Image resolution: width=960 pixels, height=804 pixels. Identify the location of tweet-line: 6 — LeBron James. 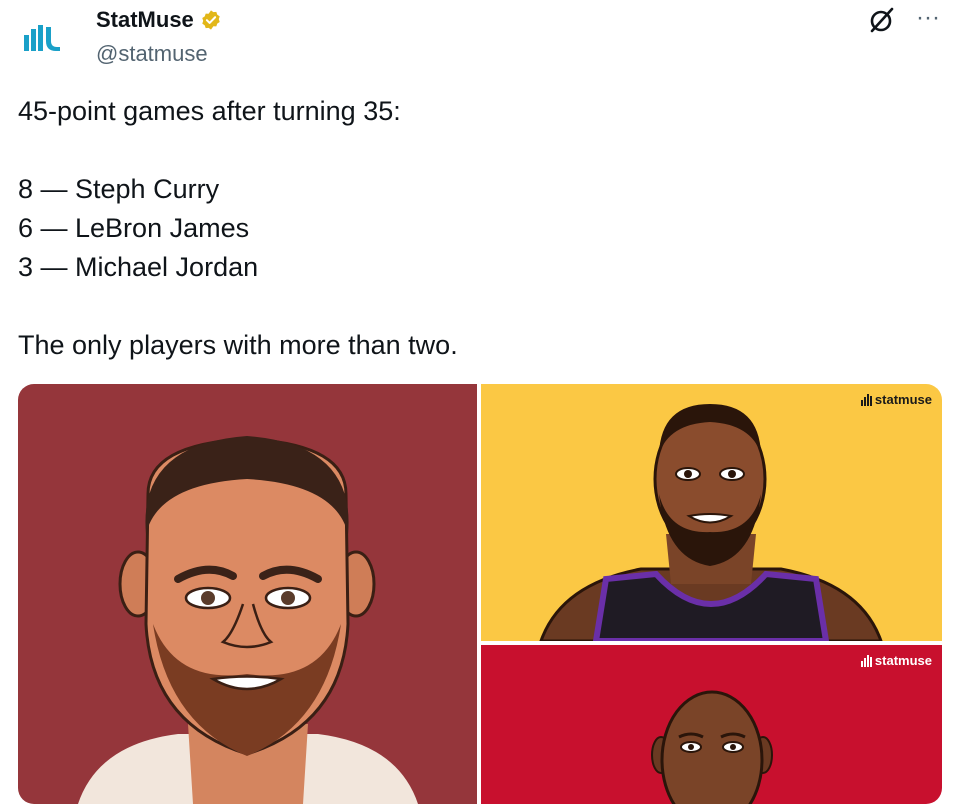
(134, 228).